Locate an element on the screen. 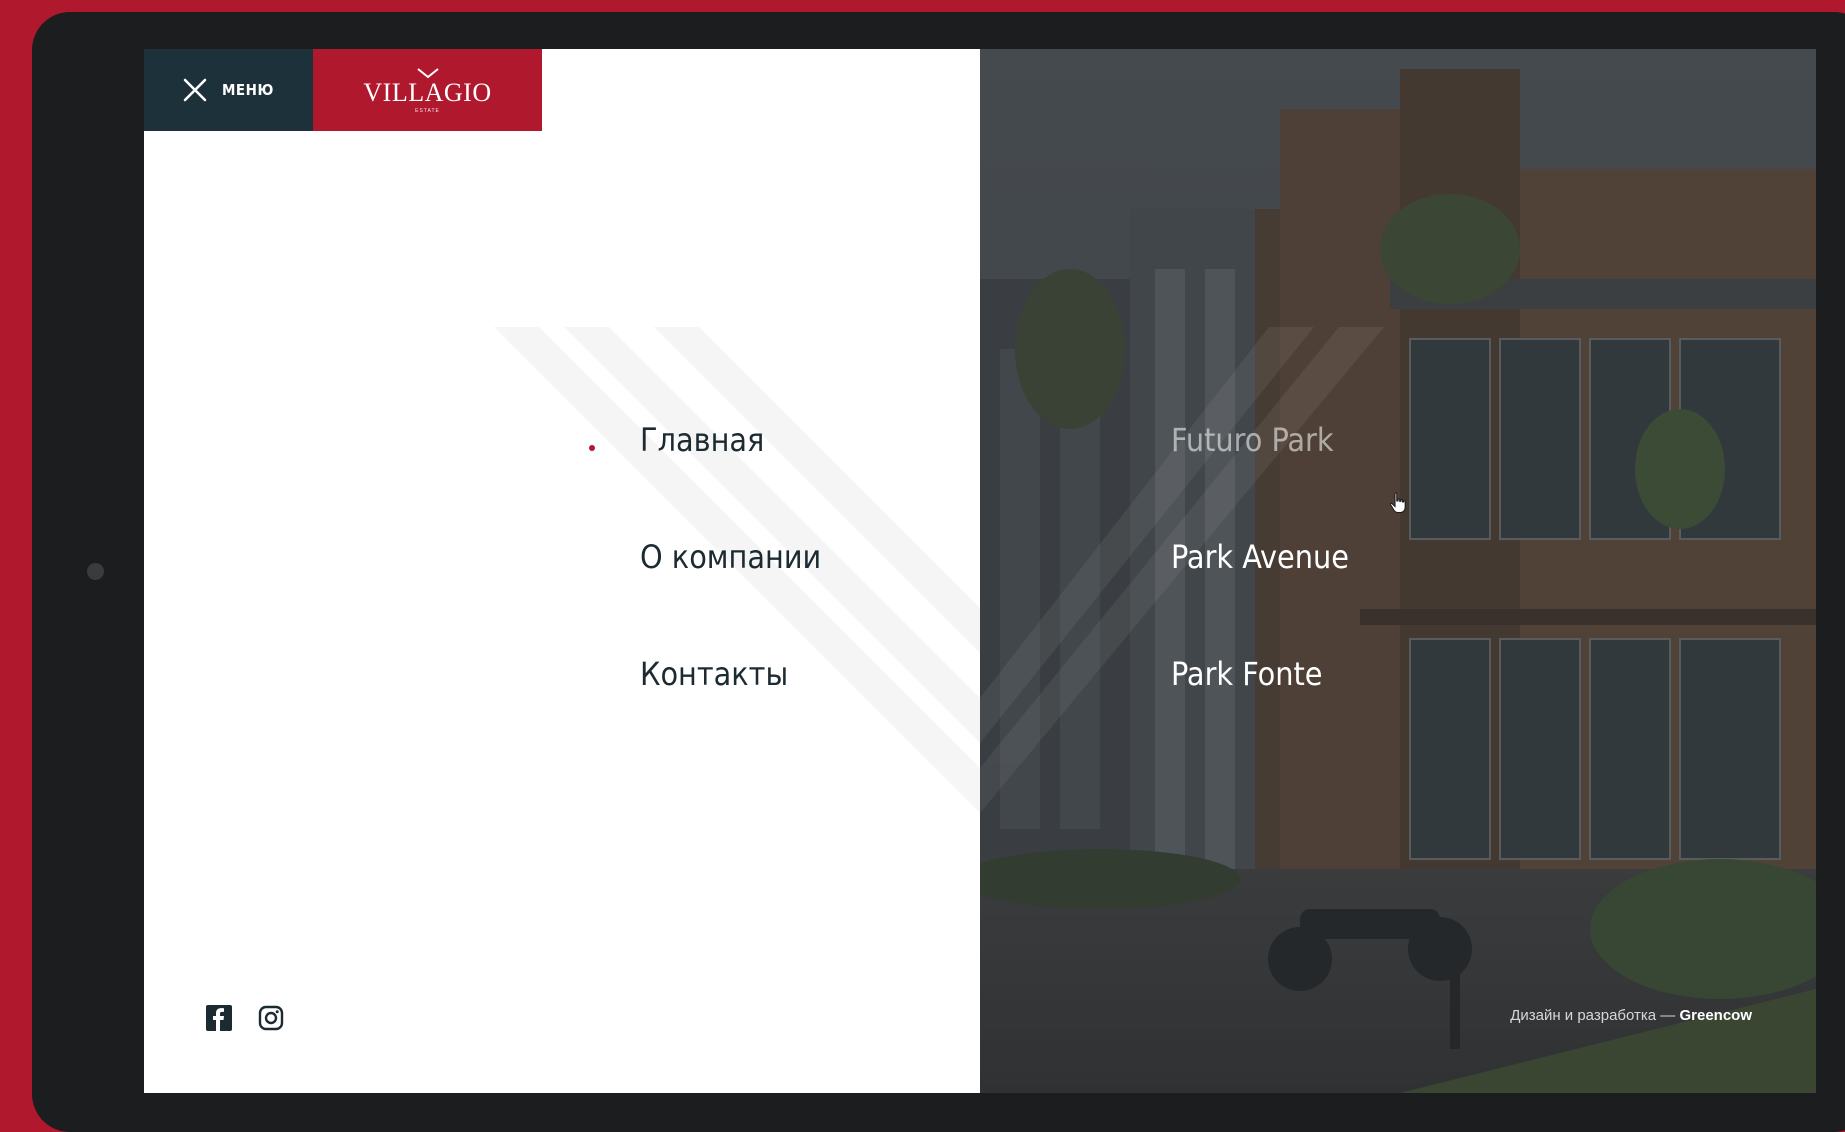 The height and width of the screenshot is (1132, 1845). instagram-icon is located at coordinates (271, 1018).